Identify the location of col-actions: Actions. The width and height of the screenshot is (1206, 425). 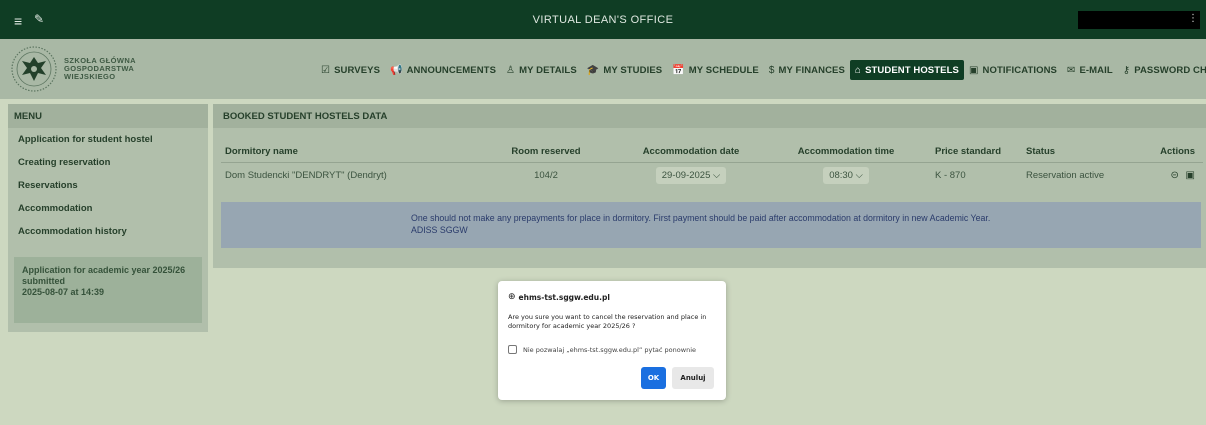
(1177, 152).